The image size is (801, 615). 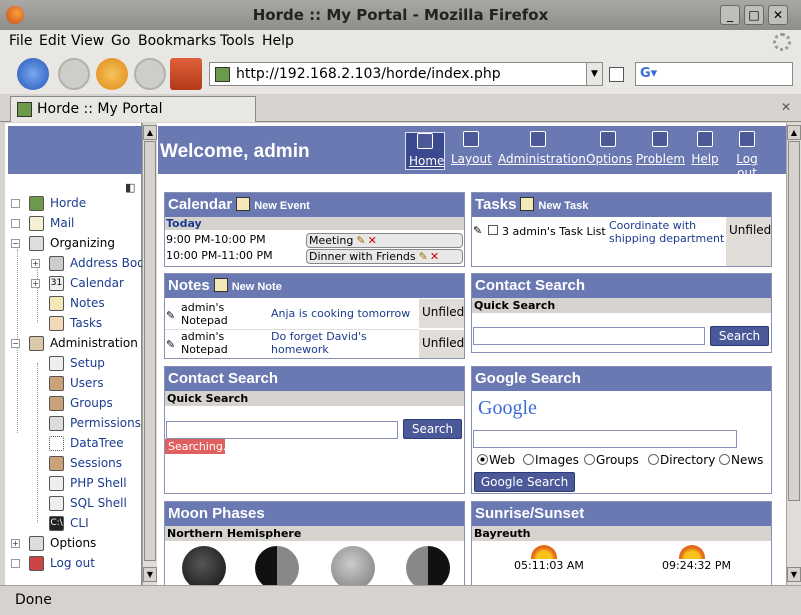 What do you see at coordinates (692, 552) in the screenshot?
I see `sunset-icon` at bounding box center [692, 552].